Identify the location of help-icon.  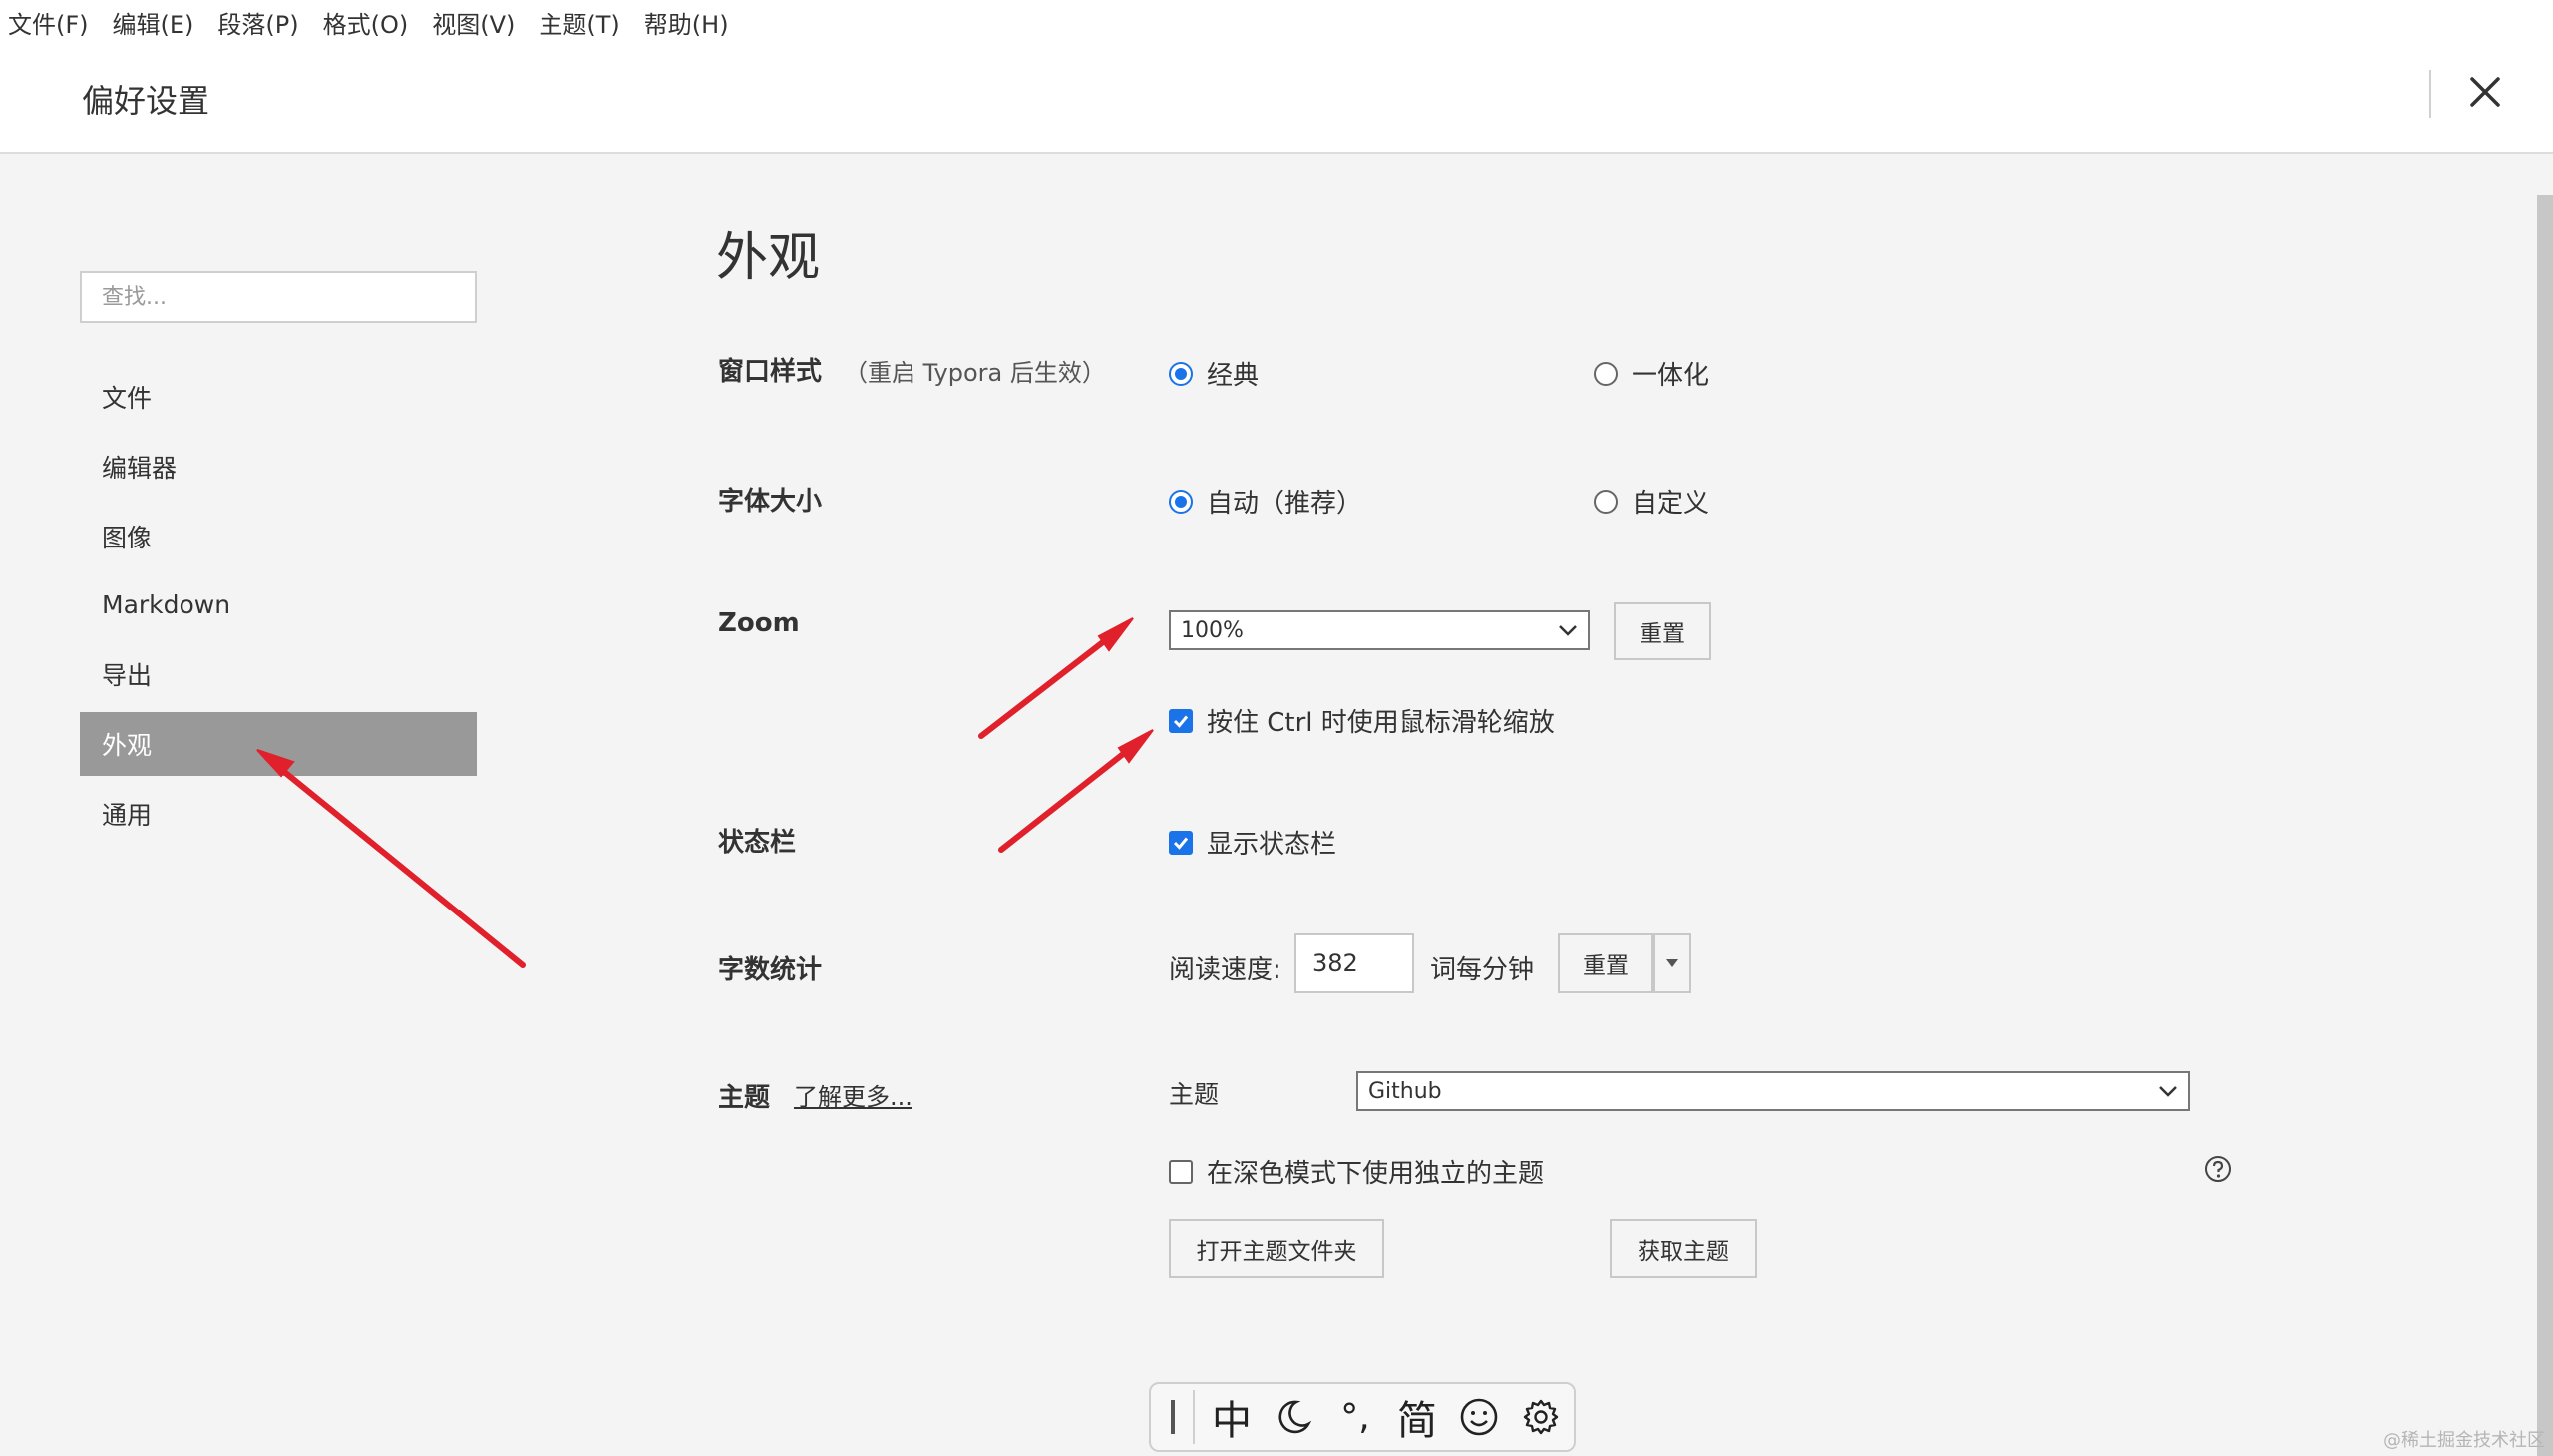
(2218, 1171).